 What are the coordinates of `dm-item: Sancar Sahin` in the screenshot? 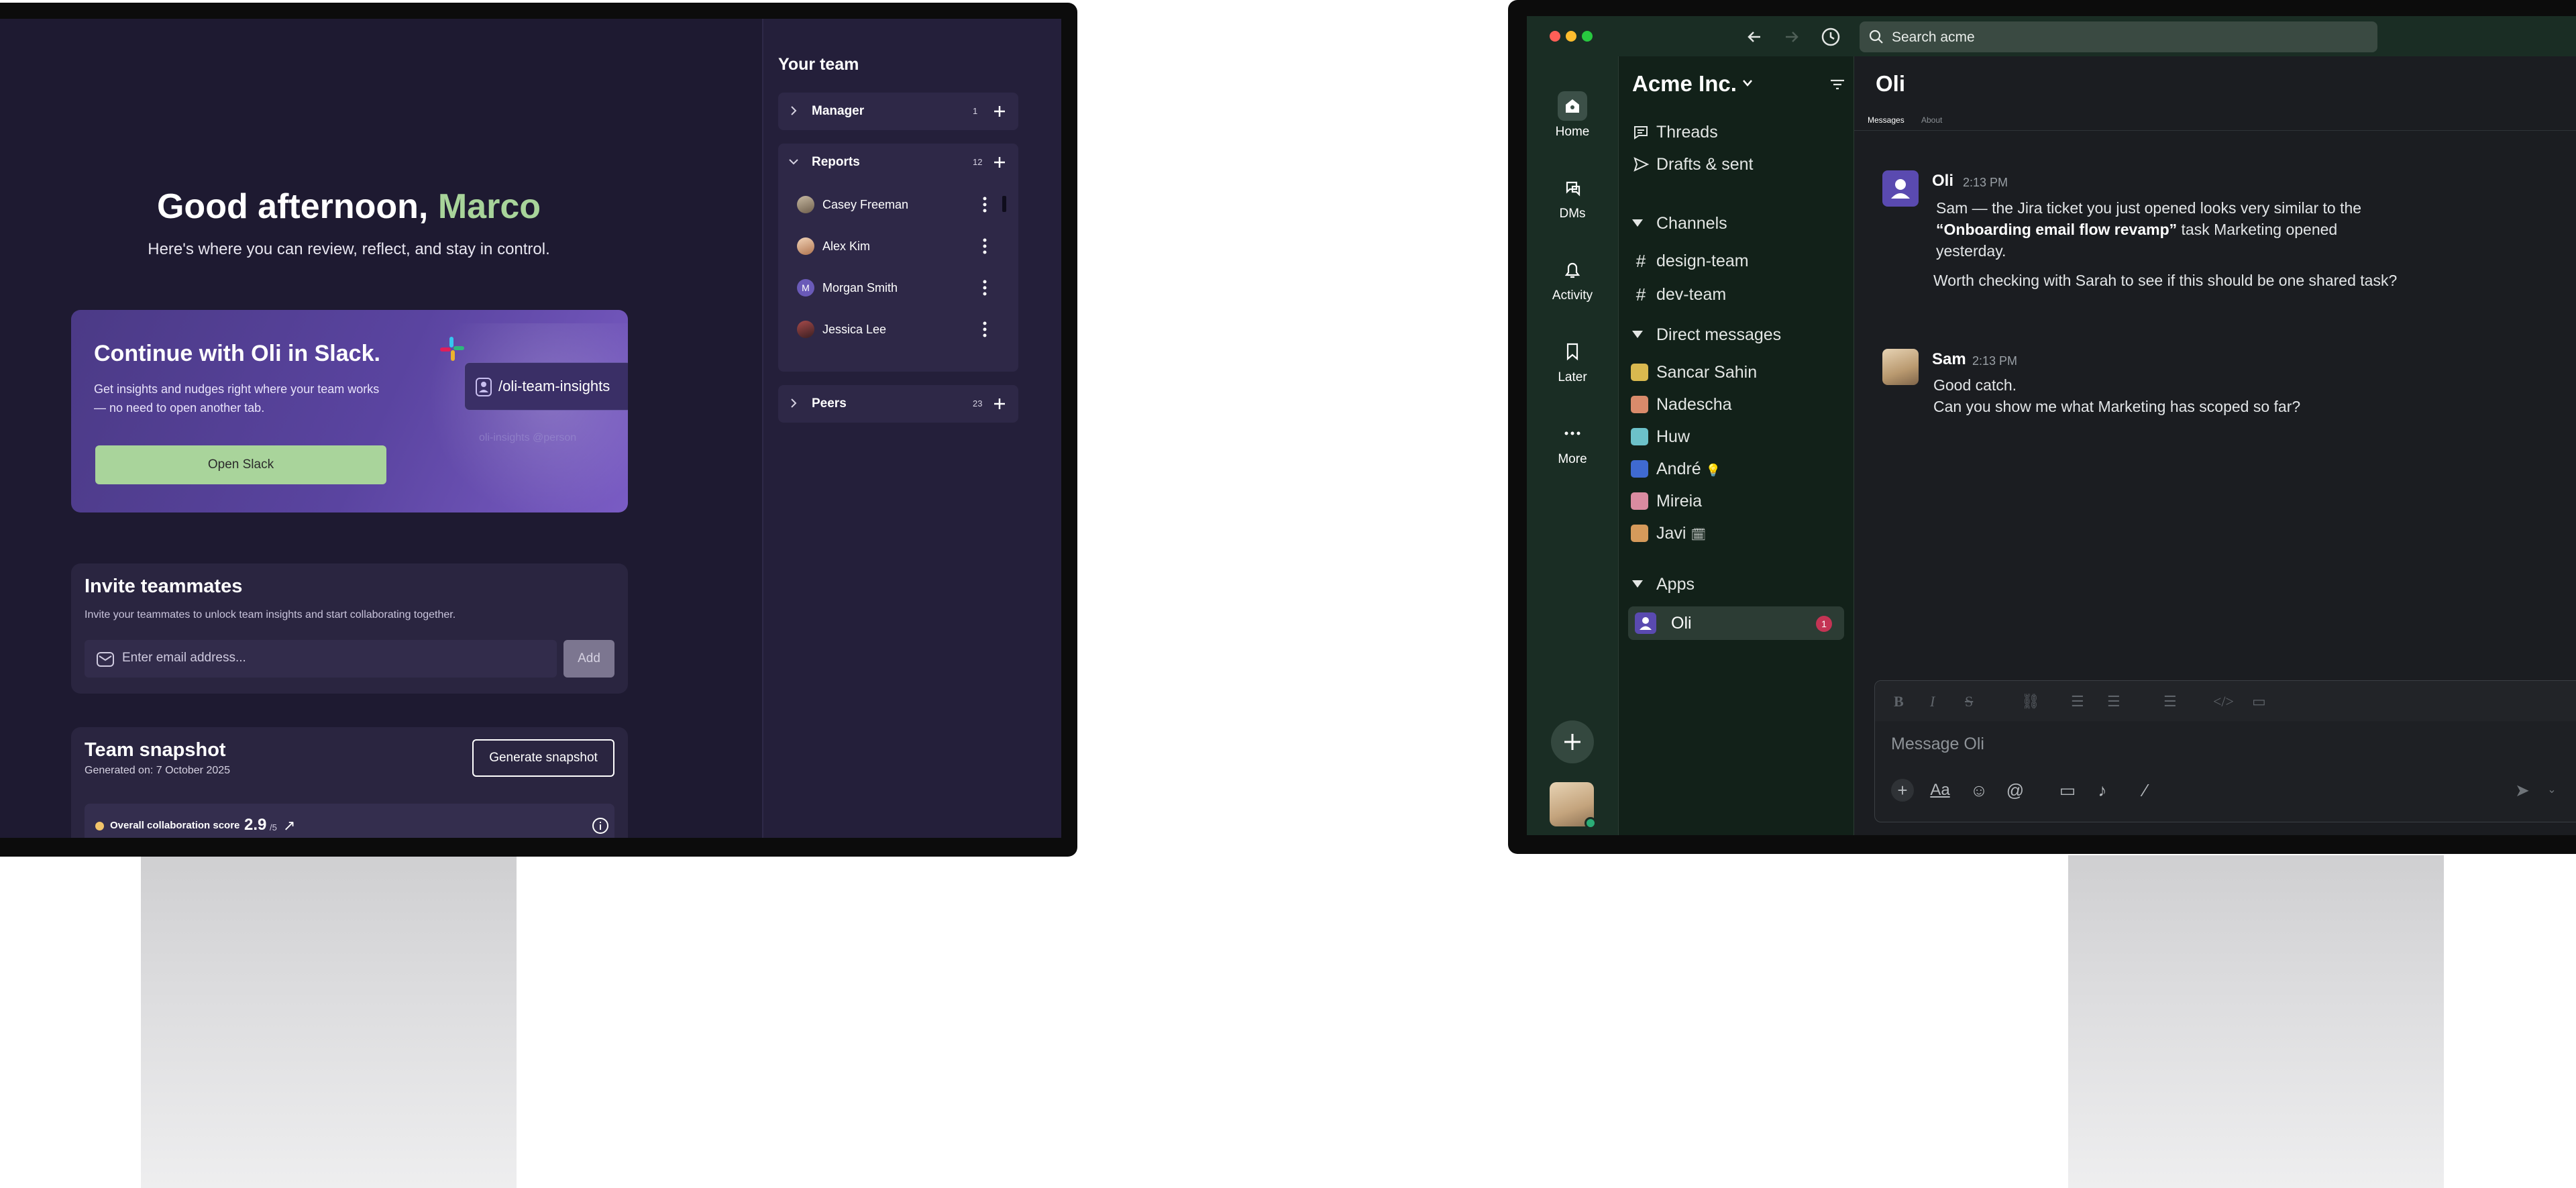 It's located at (1737, 372).